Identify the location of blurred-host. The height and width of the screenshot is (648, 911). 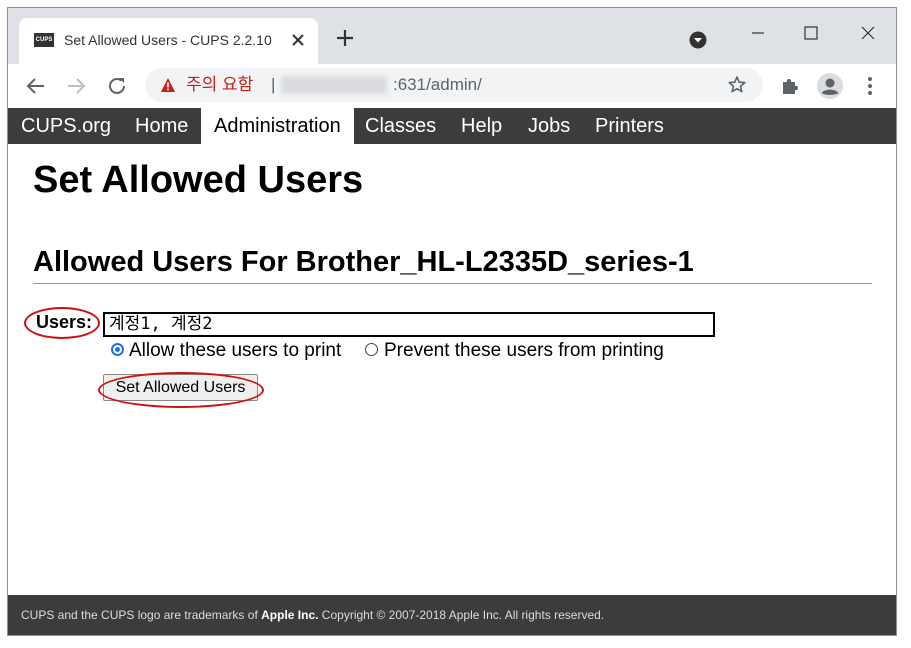
(334, 85).